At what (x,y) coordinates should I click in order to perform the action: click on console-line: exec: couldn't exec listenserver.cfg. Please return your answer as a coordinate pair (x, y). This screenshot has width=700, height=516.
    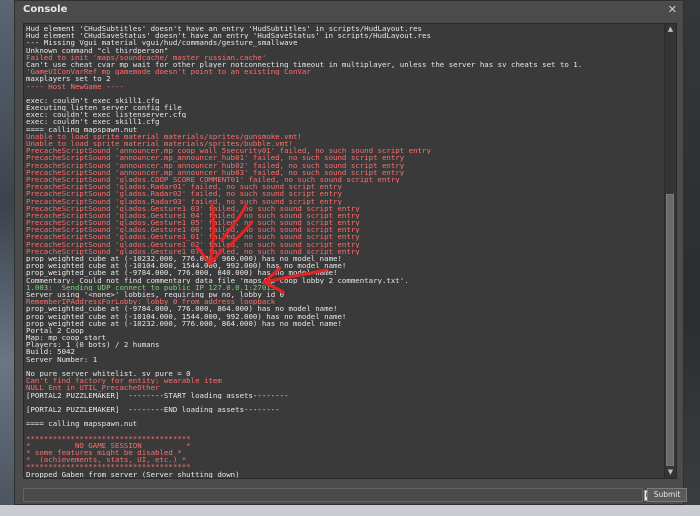
    Looking at the image, I should click on (106, 115).